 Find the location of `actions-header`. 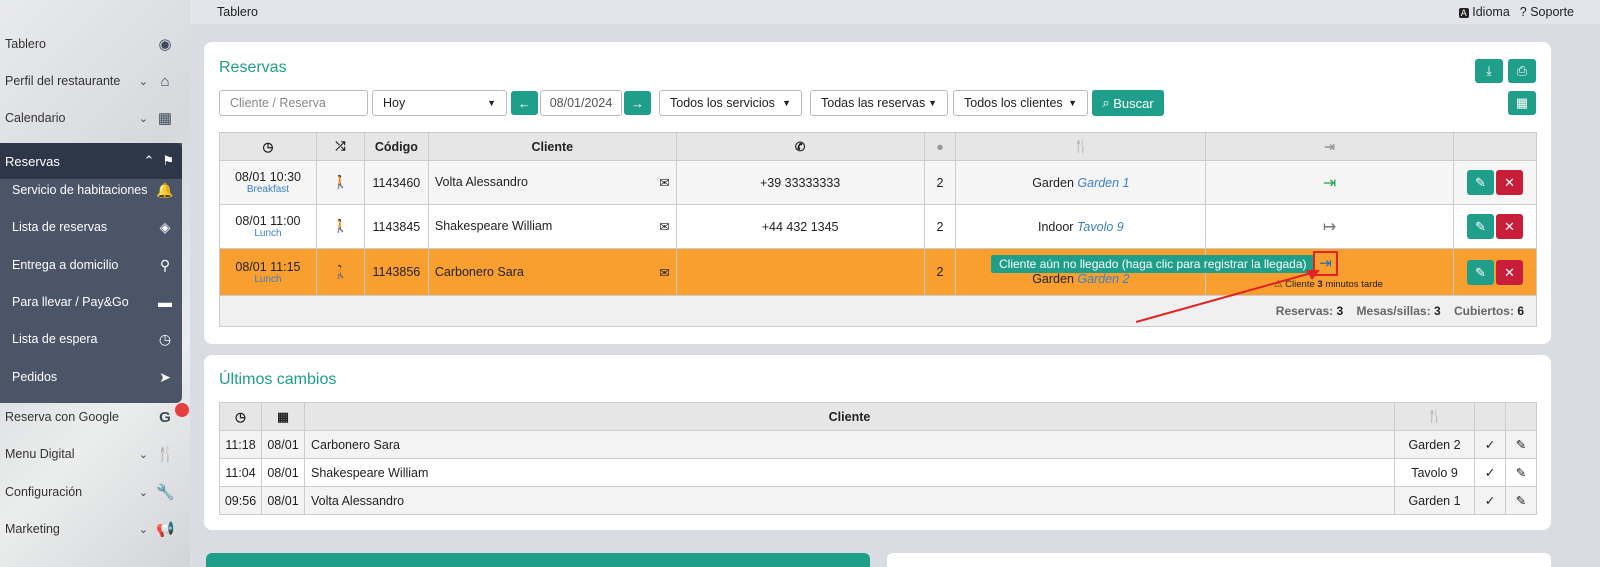

actions-header is located at coordinates (1495, 146).